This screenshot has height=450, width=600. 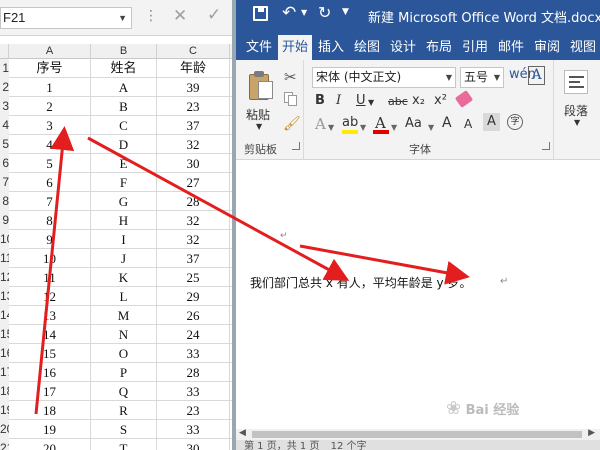 What do you see at coordinates (331, 47) in the screenshot?
I see `tab-2: 插入` at bounding box center [331, 47].